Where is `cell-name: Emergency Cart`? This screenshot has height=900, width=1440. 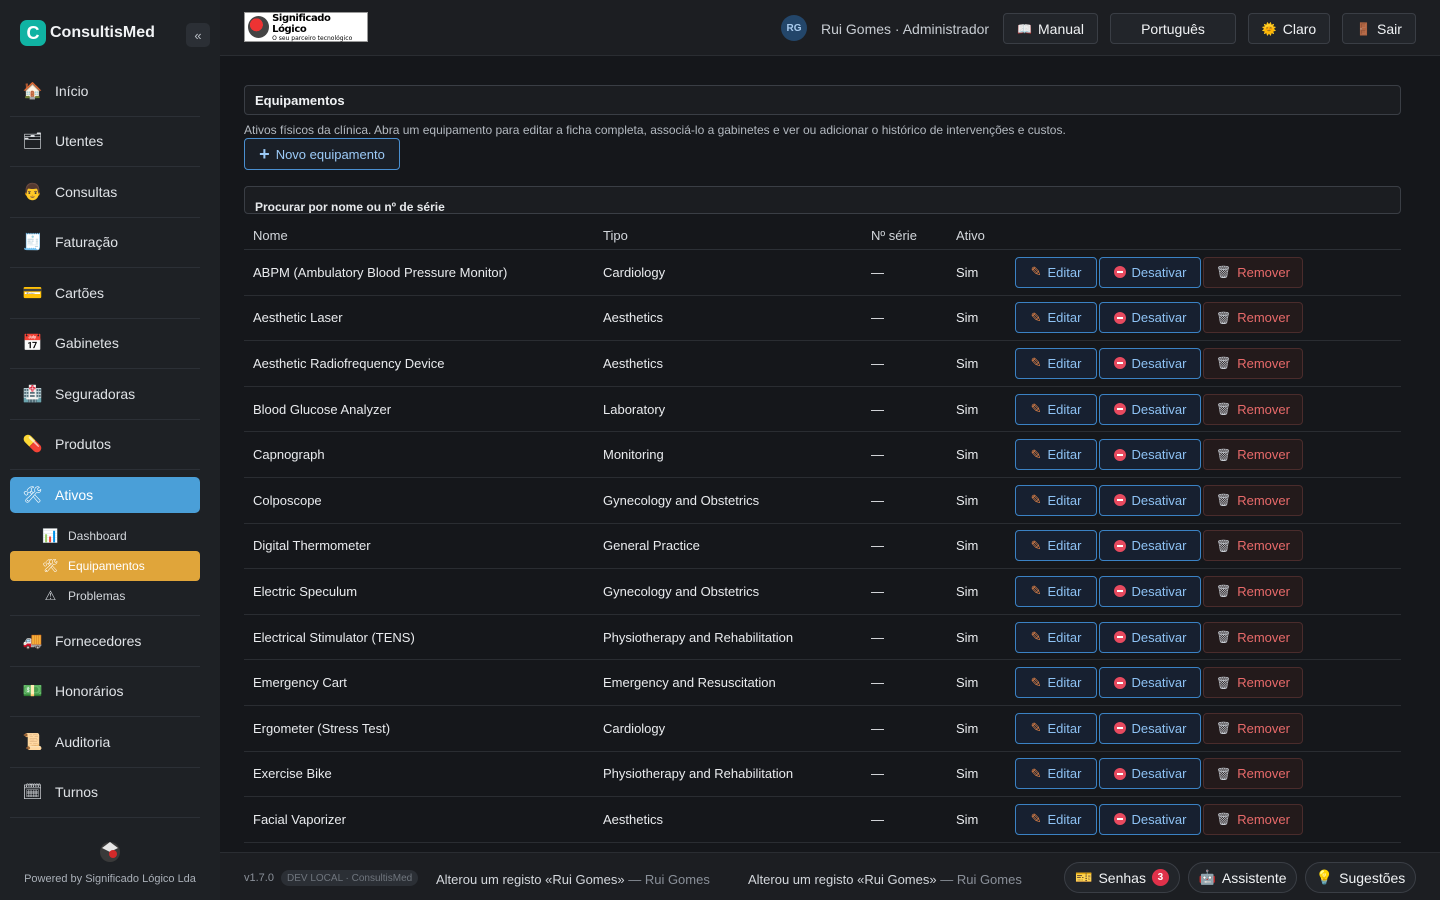
cell-name: Emergency Cart is located at coordinates (419, 682).